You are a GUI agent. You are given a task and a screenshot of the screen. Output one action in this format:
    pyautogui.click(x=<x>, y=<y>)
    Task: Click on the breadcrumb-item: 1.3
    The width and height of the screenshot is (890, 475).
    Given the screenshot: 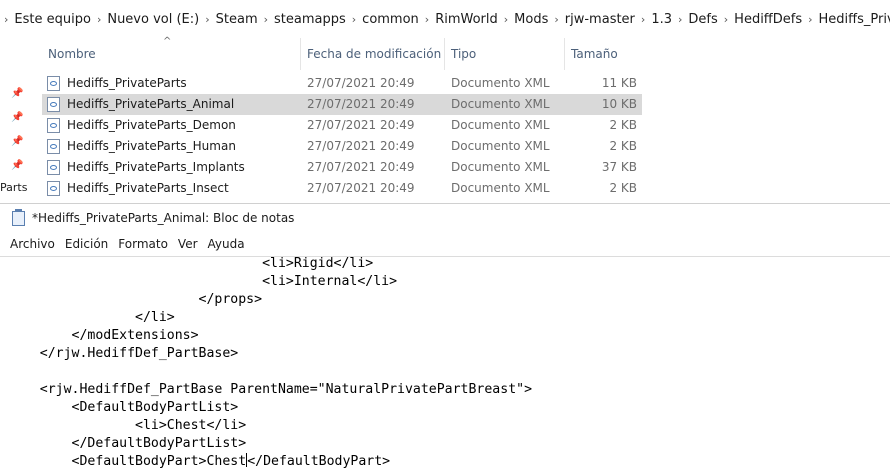 What is the action you would take?
    pyautogui.click(x=661, y=19)
    